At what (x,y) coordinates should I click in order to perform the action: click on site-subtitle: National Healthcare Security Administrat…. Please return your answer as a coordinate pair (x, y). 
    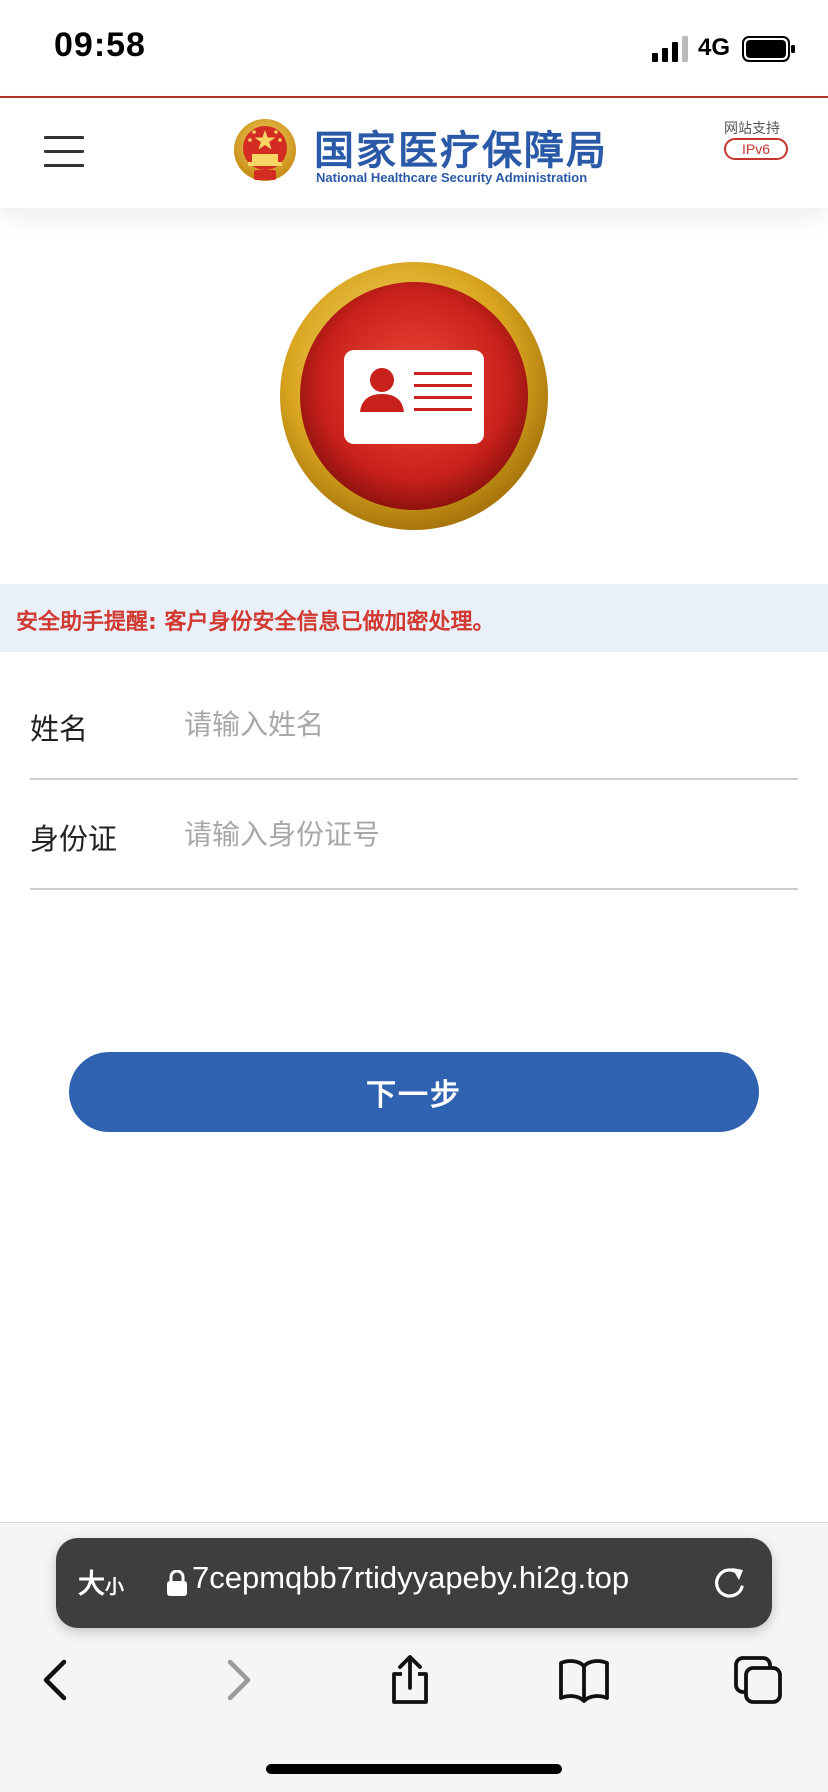
    Looking at the image, I should click on (452, 177).